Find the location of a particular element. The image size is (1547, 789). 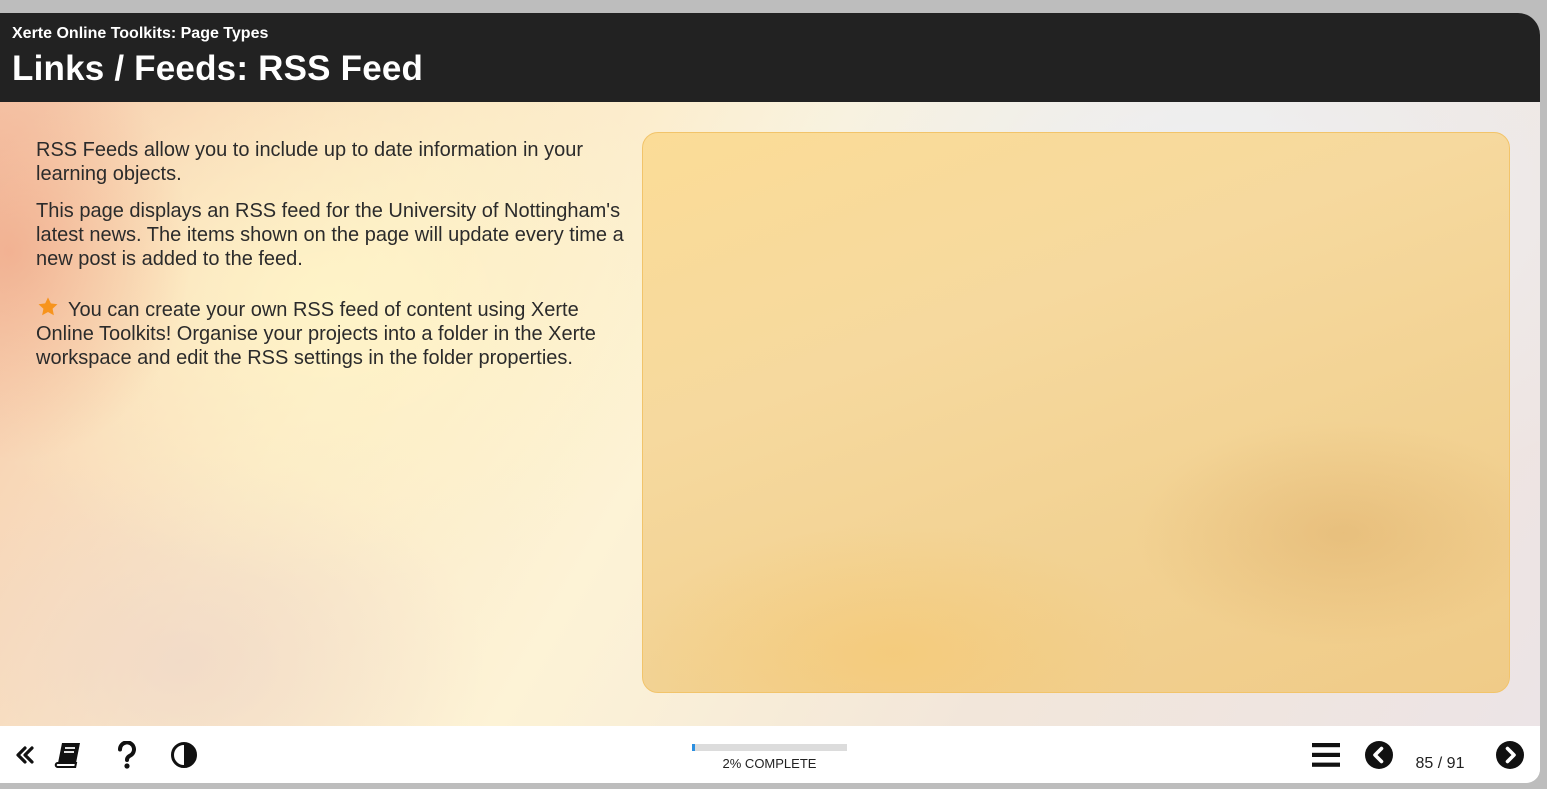

project-title: Xerte Online Toolkits: Page Types is located at coordinates (140, 33).